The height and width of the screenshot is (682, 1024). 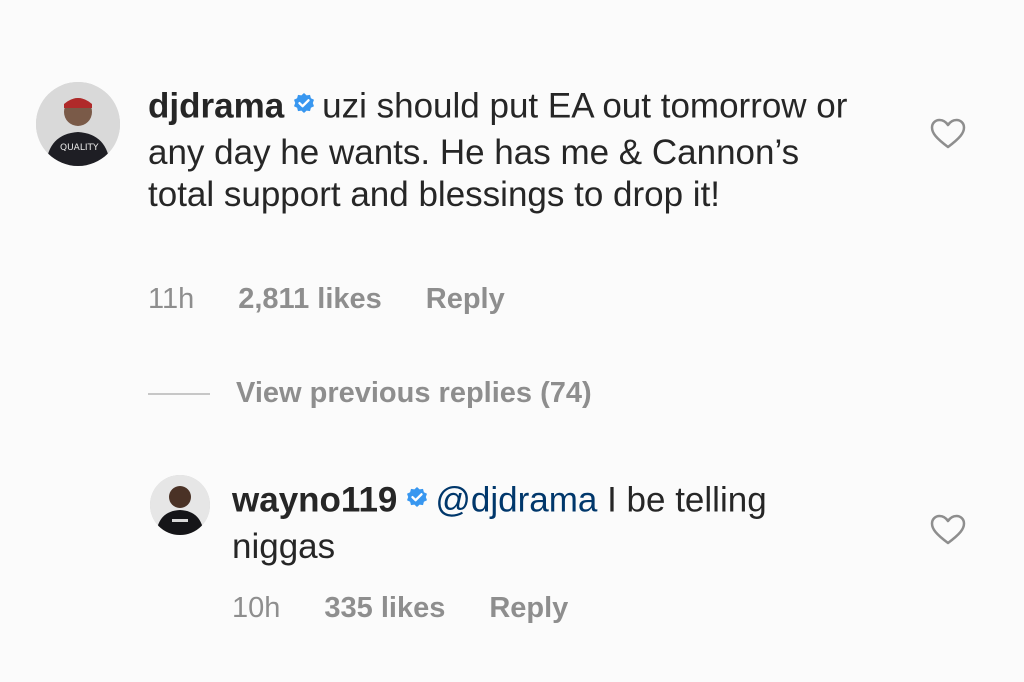 I want to click on username: wayno119, so click(x=314, y=499).